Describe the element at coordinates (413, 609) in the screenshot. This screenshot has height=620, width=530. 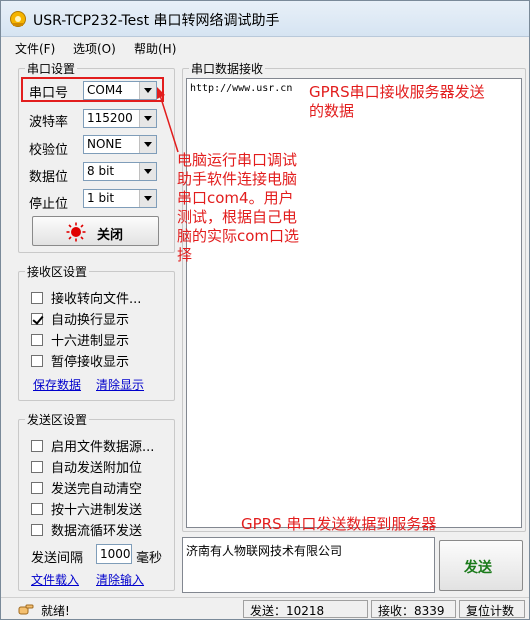
I see `received-count: 接收：8339` at that location.